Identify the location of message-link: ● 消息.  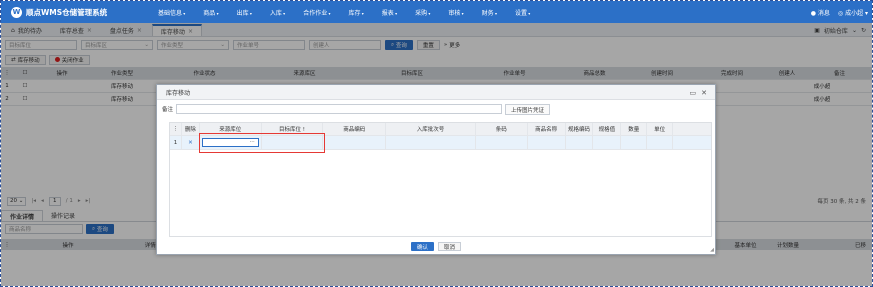
(820, 12).